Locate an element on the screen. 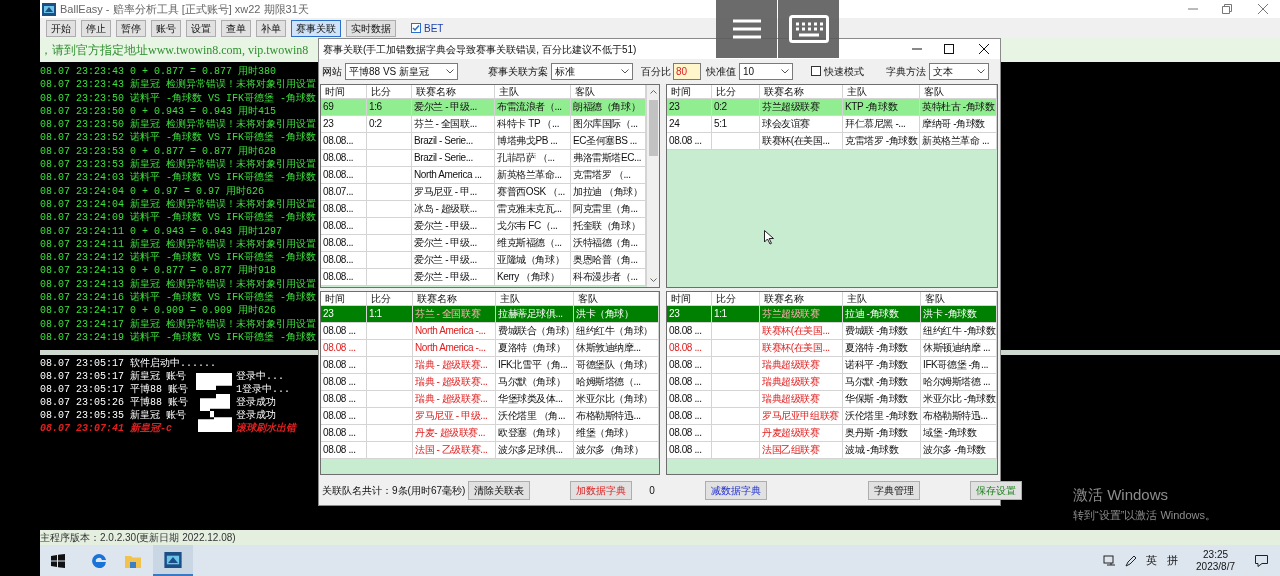 This screenshot has width=1280, height=576. toolbar-button: 查单 is located at coordinates (236, 28).